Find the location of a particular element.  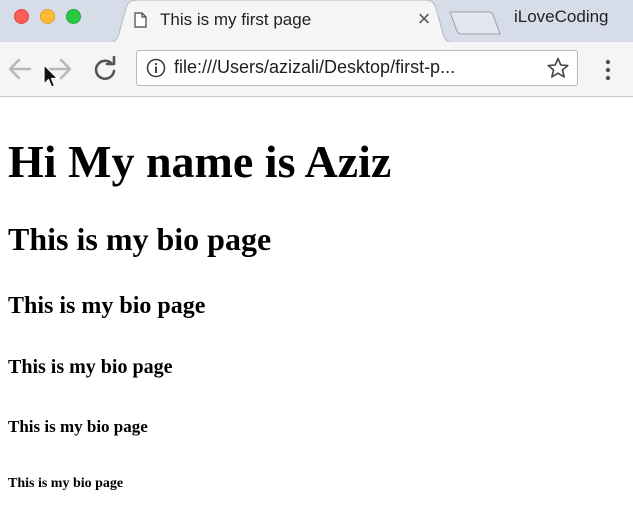

new-tab-button is located at coordinates (475, 23).